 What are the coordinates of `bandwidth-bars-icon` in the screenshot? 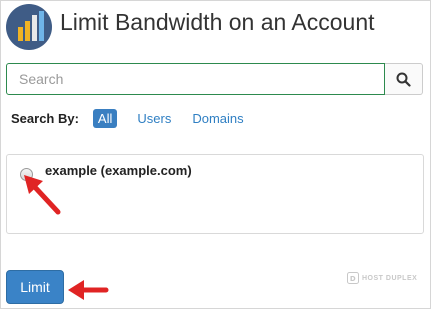 It's located at (29, 27).